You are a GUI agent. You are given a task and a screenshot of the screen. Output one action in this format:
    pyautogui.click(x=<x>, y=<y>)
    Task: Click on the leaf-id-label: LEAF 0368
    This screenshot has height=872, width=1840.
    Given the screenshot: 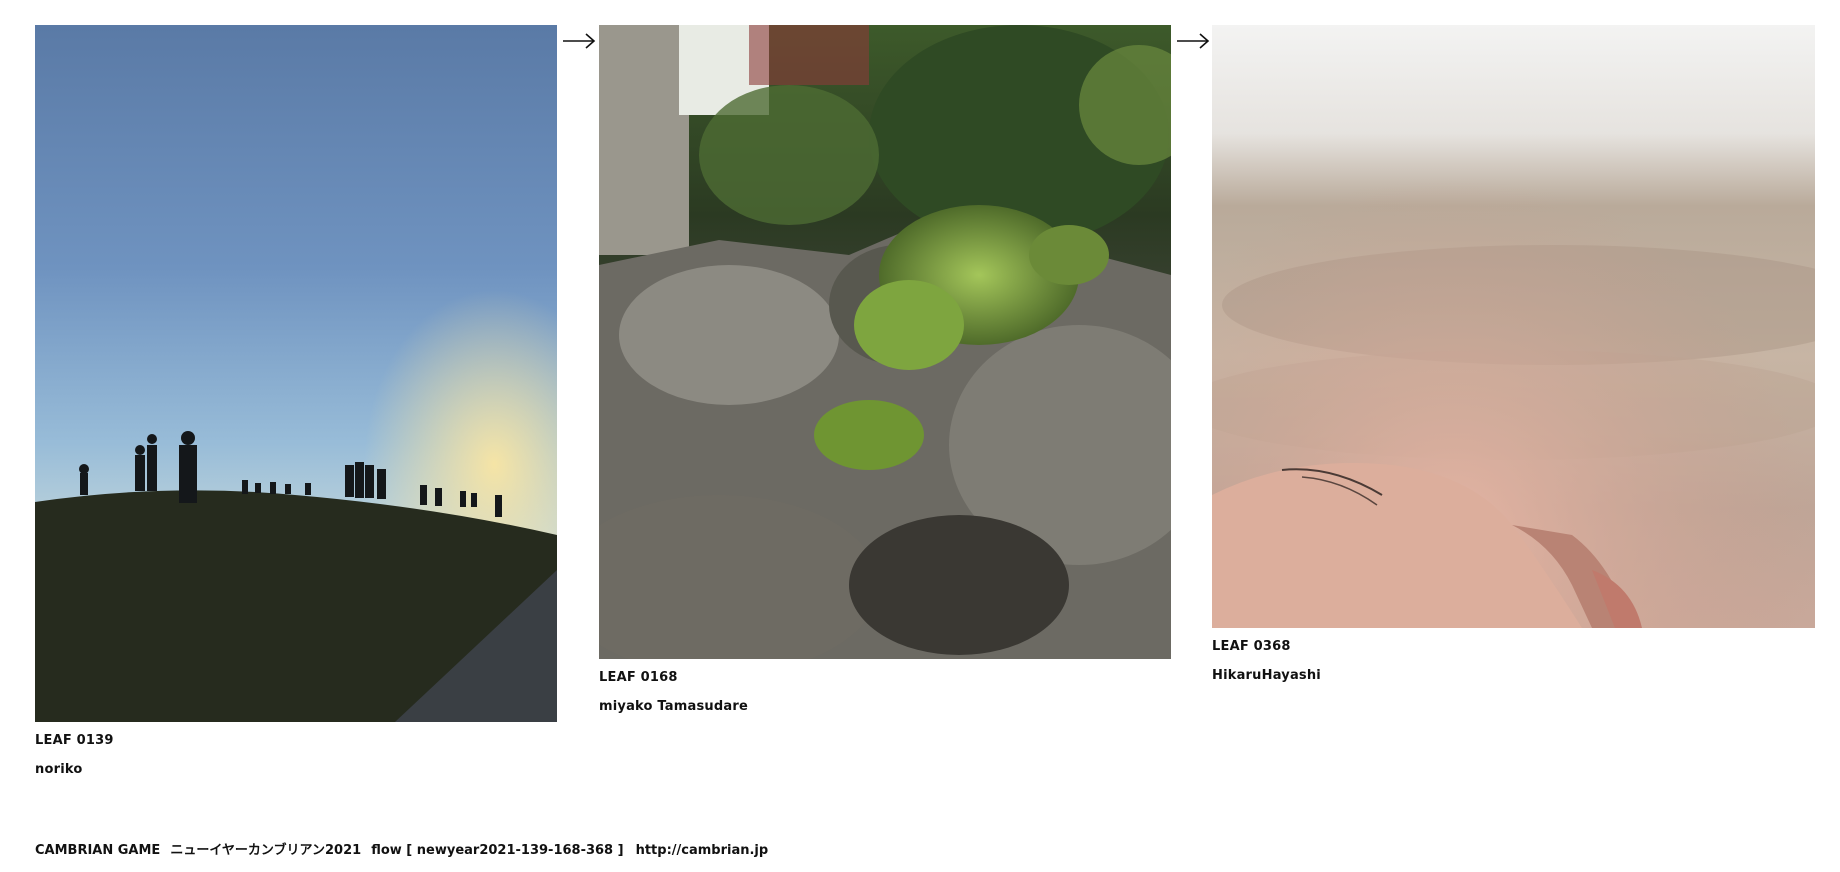 What is the action you would take?
    pyautogui.click(x=1251, y=646)
    